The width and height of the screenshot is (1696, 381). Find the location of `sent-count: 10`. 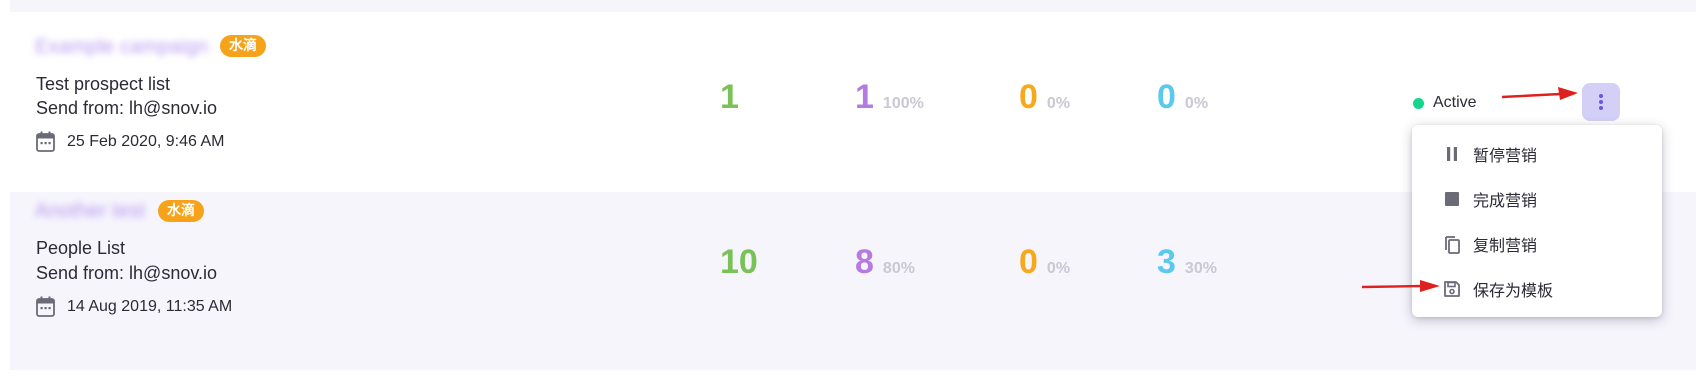

sent-count: 10 is located at coordinates (739, 262).